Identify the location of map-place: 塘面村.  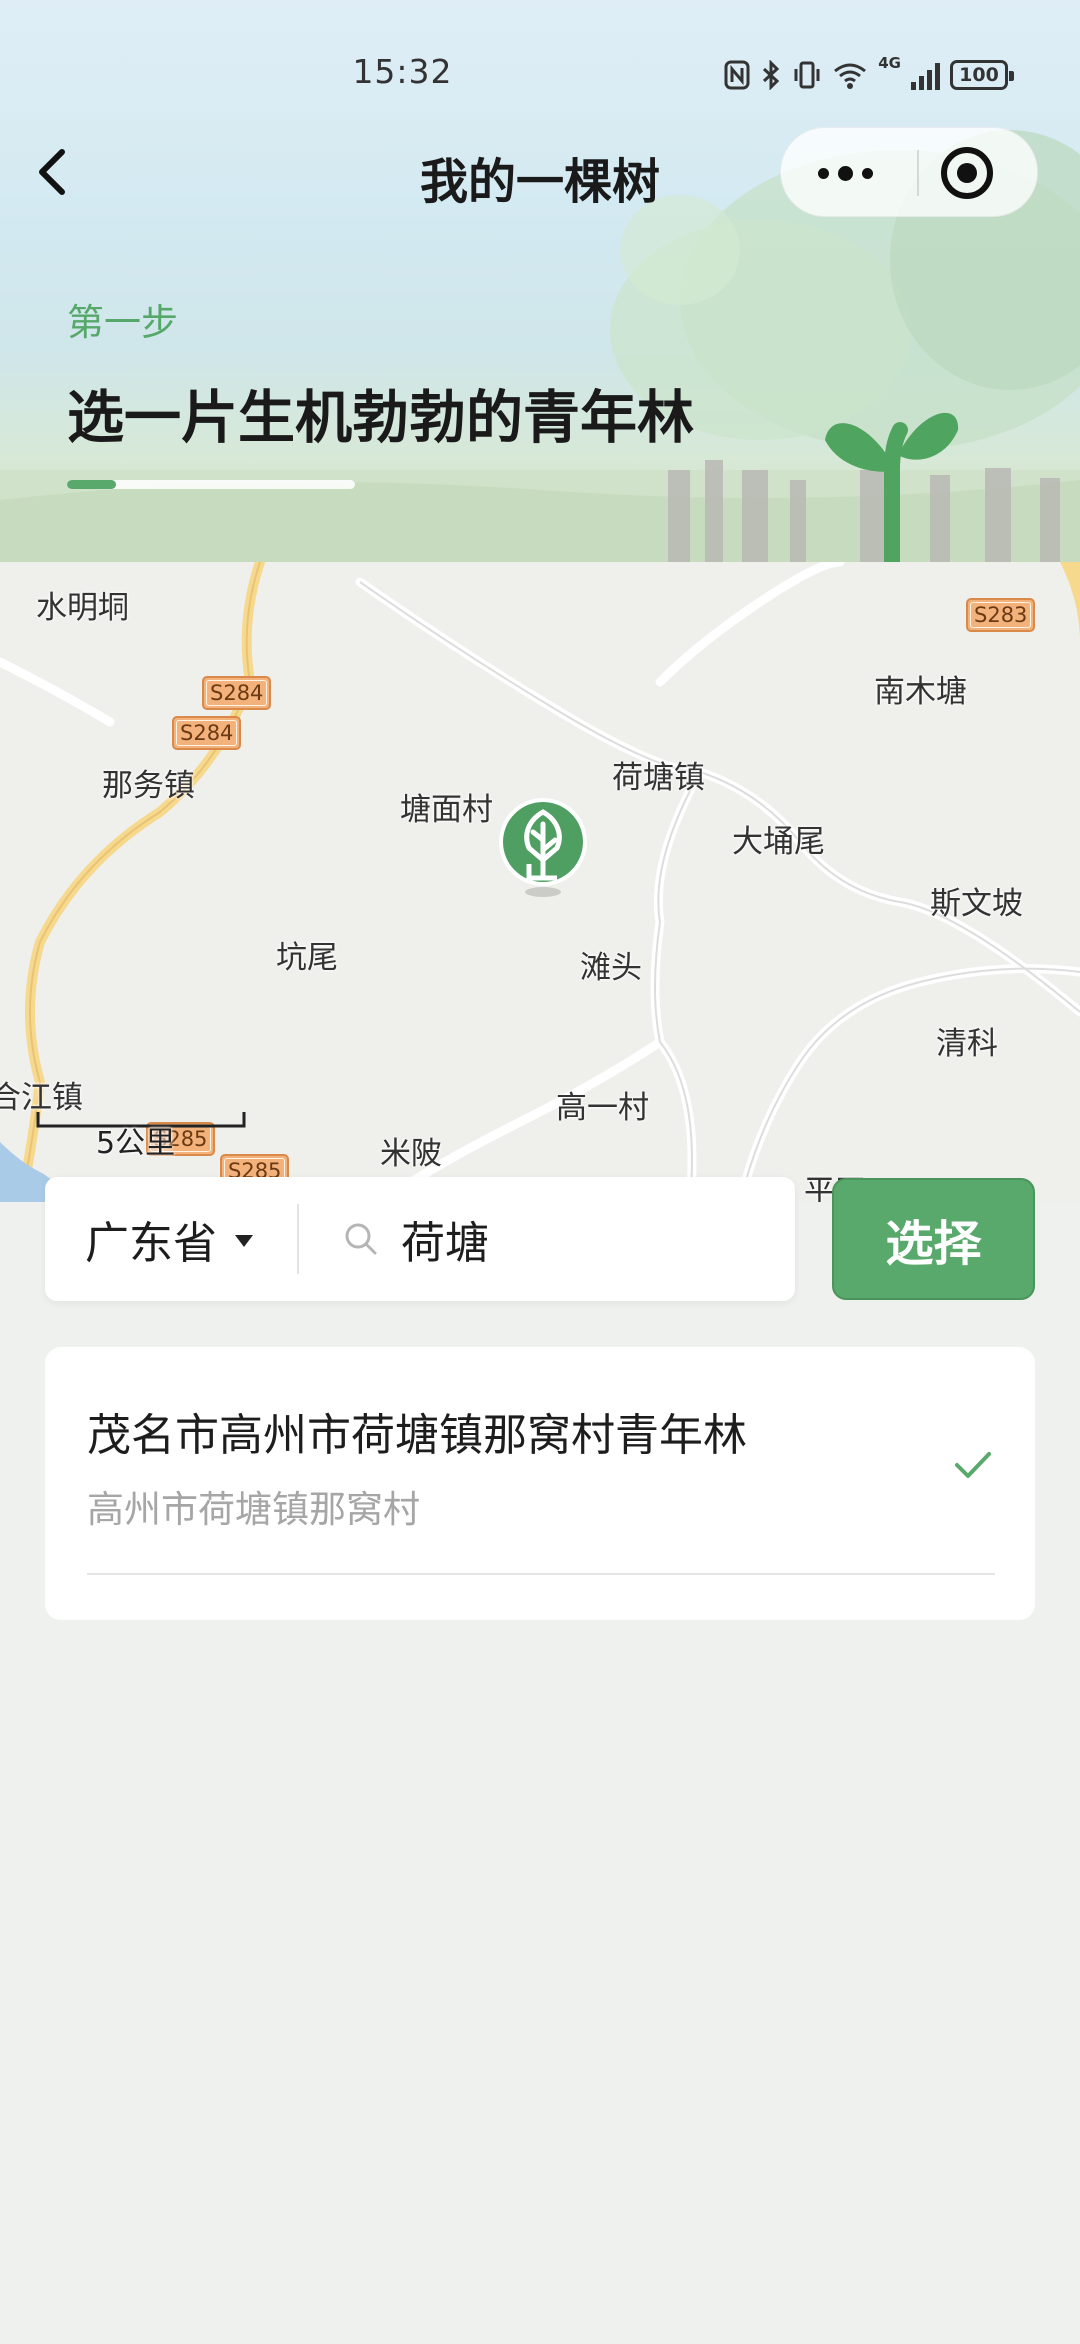
(446, 810).